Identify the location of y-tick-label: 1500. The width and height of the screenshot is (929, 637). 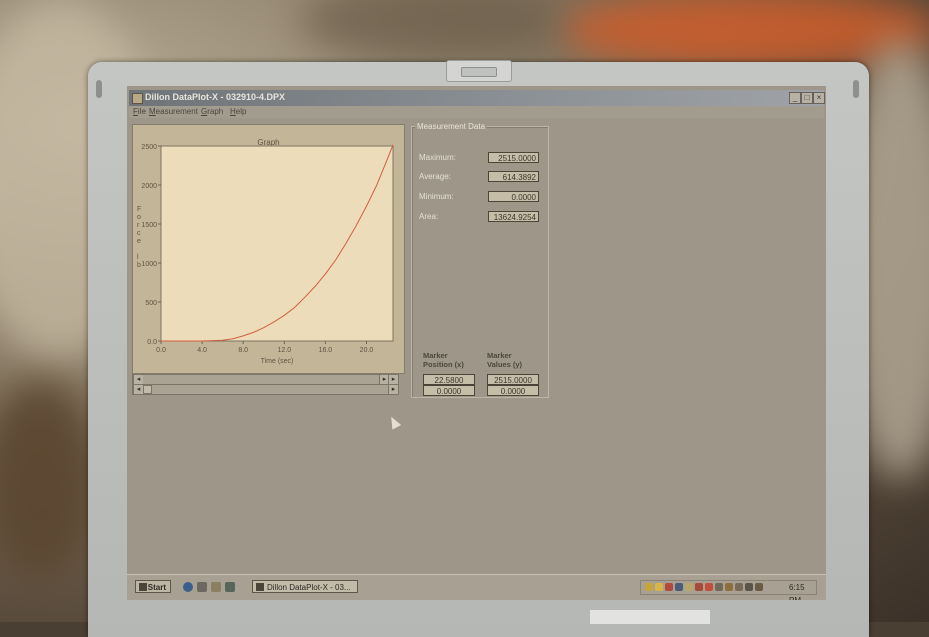
(149, 225).